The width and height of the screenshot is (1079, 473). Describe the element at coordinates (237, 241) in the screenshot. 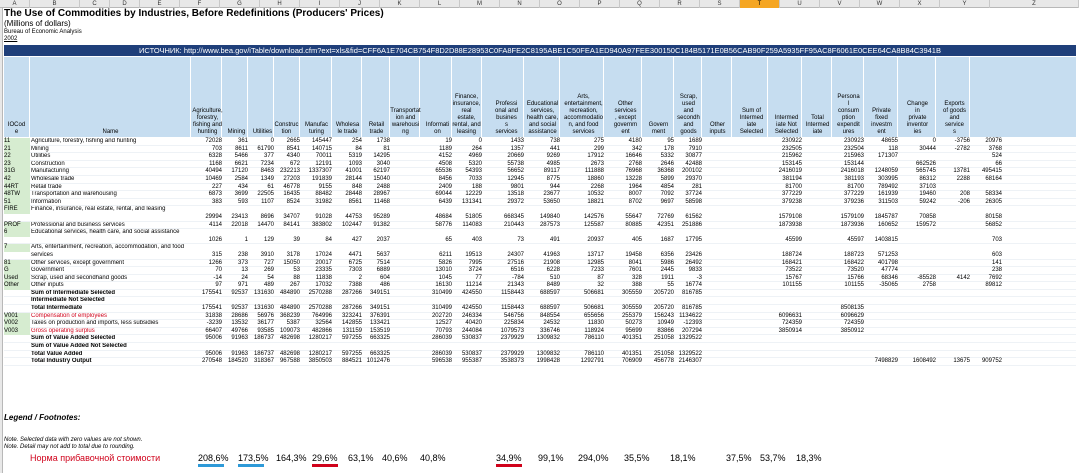

I see `cell-value: 1` at that location.